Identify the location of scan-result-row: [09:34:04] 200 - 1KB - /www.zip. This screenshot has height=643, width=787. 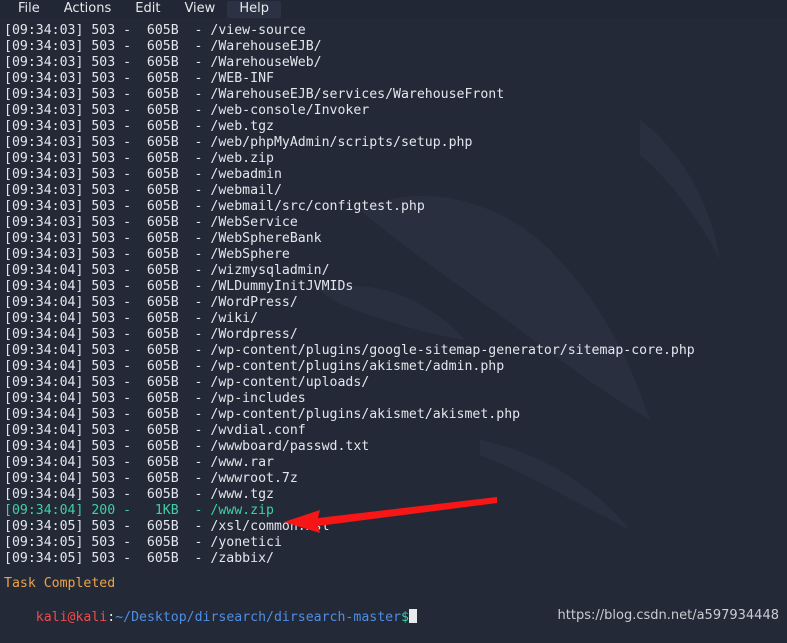
(139, 510).